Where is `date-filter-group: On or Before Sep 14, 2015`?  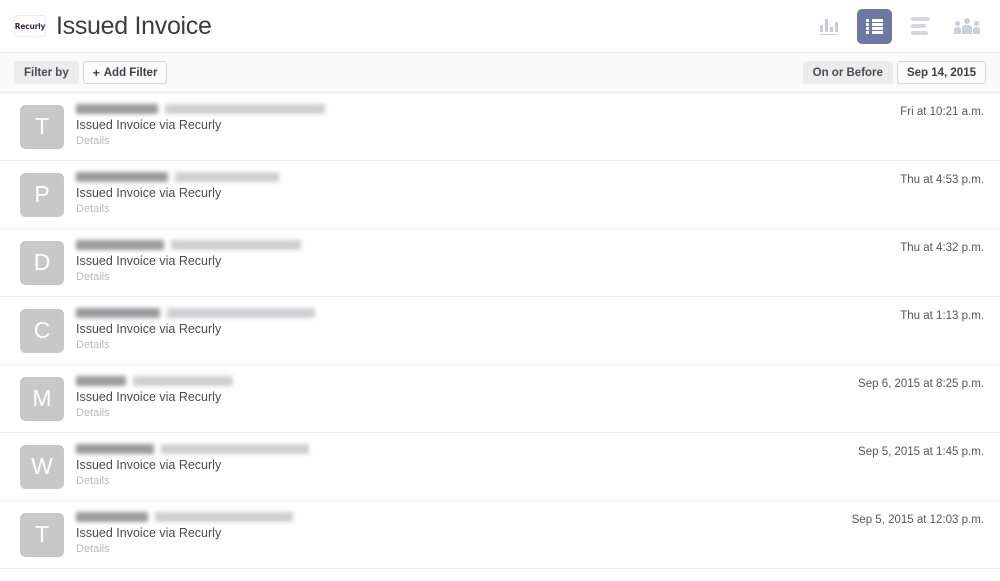
date-filter-group: On or Before Sep 14, 2015 is located at coordinates (894, 72).